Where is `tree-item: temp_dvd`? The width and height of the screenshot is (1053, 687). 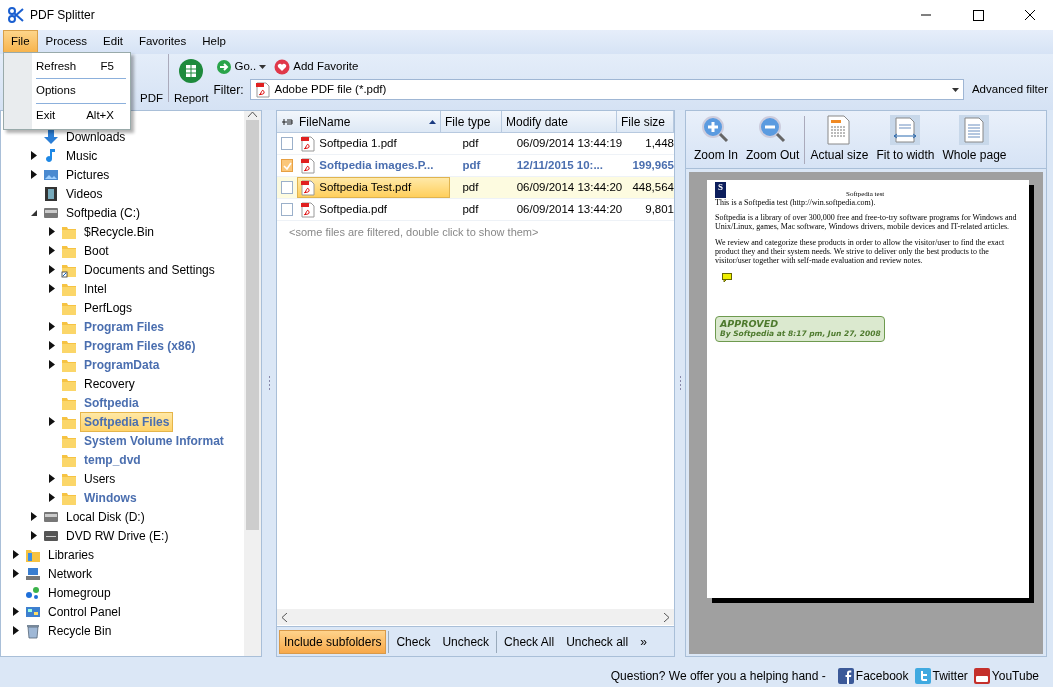 tree-item: temp_dvd is located at coordinates (112, 459).